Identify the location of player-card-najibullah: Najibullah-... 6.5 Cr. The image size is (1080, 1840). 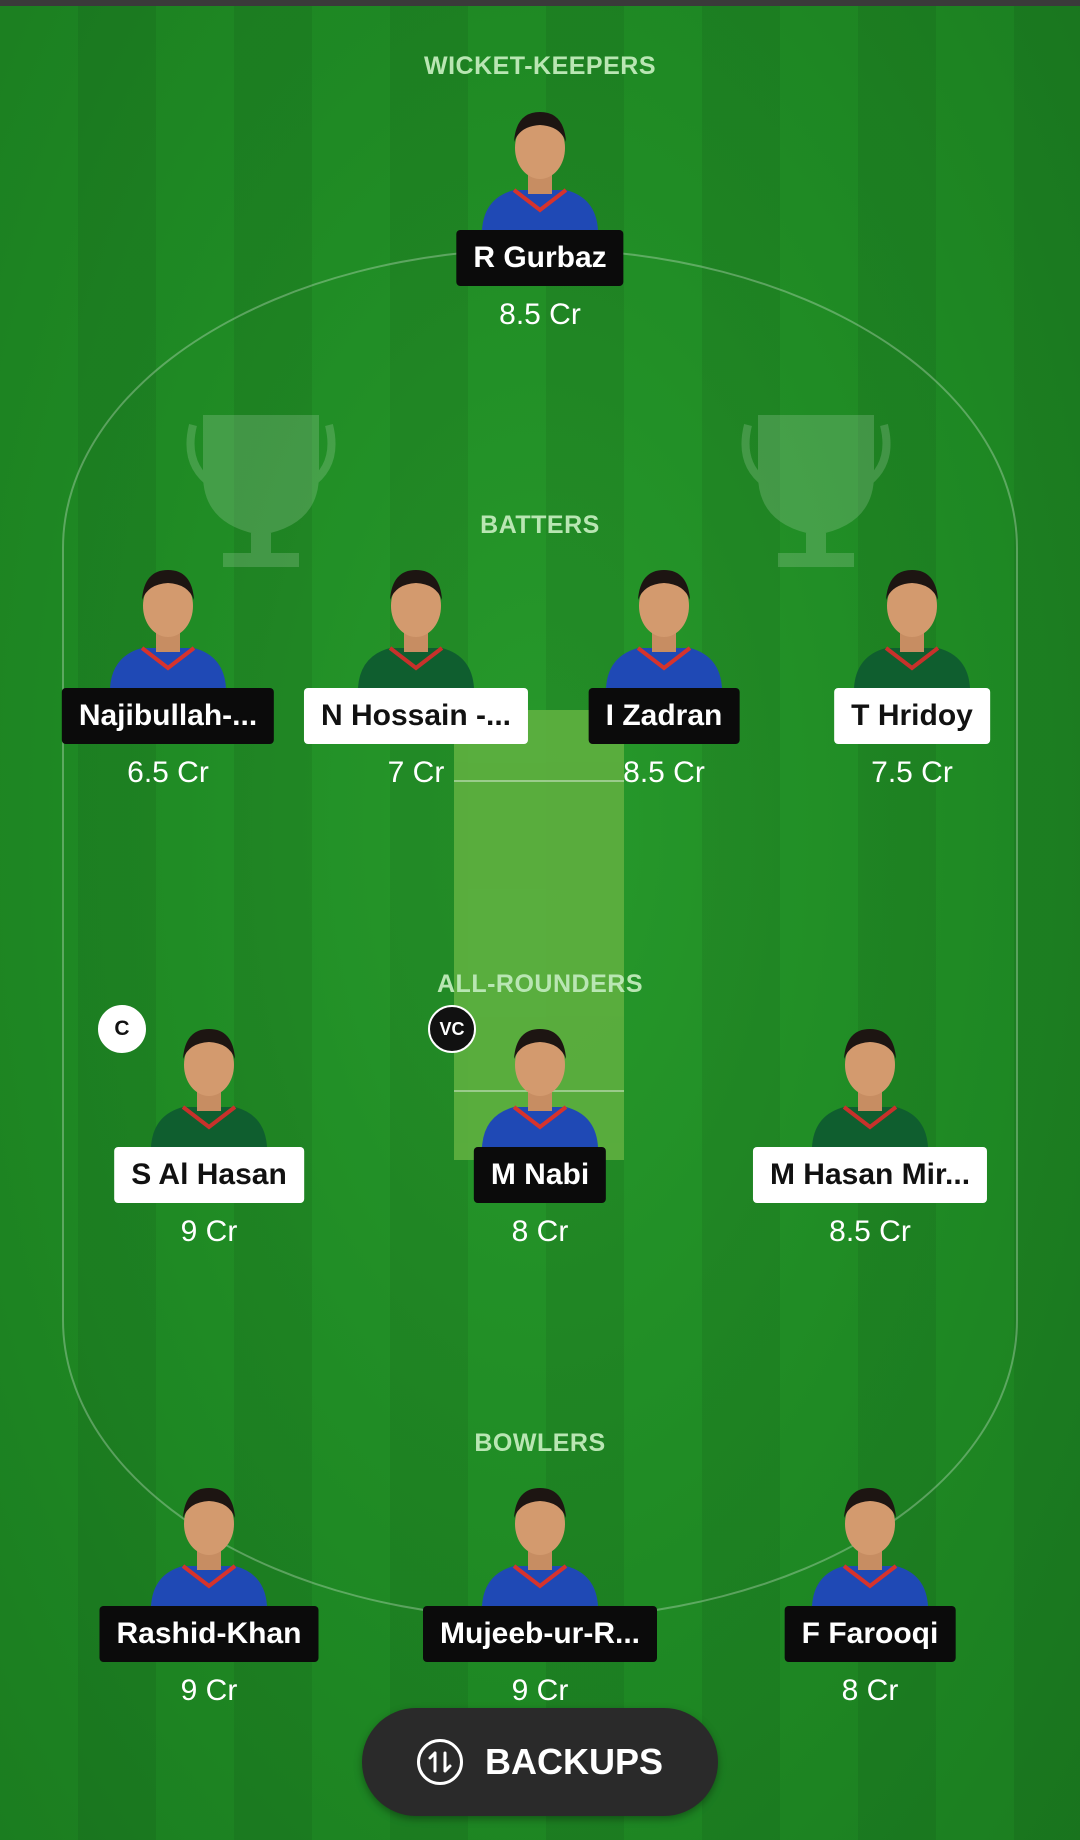
(168, 673).